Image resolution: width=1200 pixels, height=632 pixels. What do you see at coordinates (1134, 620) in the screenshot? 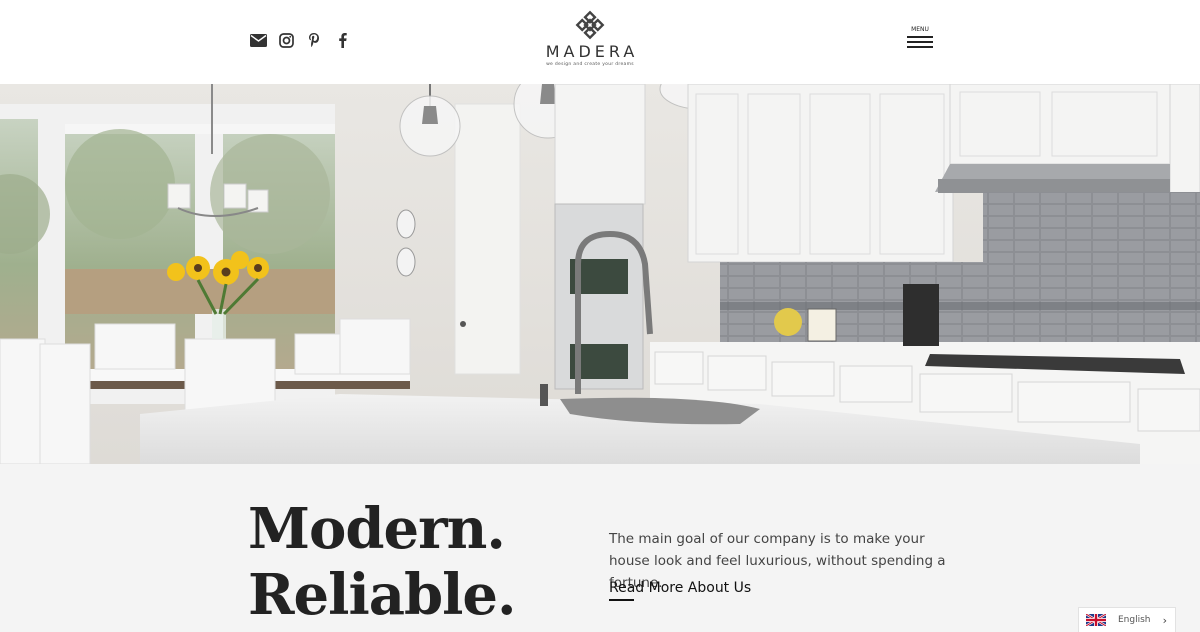
I see `language-label: English` at bounding box center [1134, 620].